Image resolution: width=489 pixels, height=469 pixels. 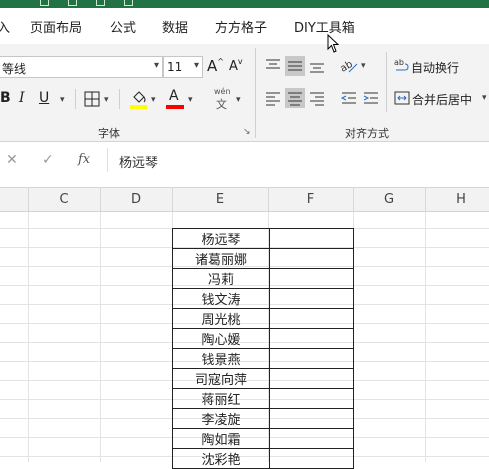 What do you see at coordinates (215, 66) in the screenshot?
I see `grow-font-button: A^` at bounding box center [215, 66].